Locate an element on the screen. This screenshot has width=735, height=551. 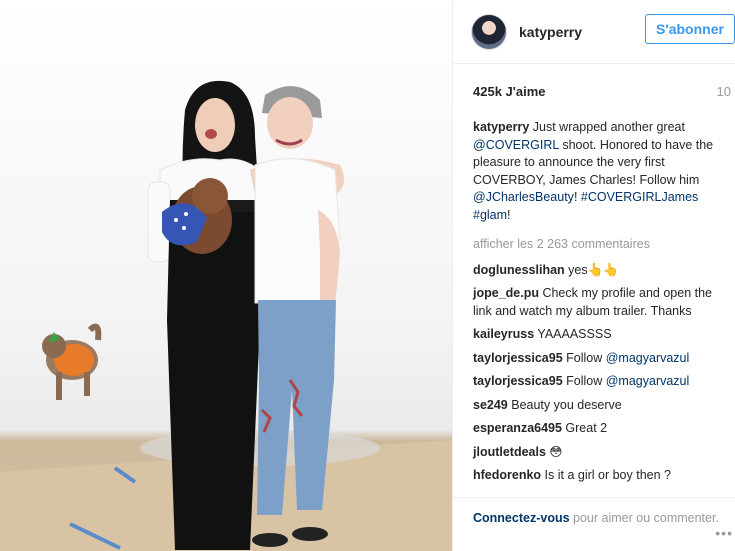
comment-username: kaileyruss is located at coordinates (503, 334).